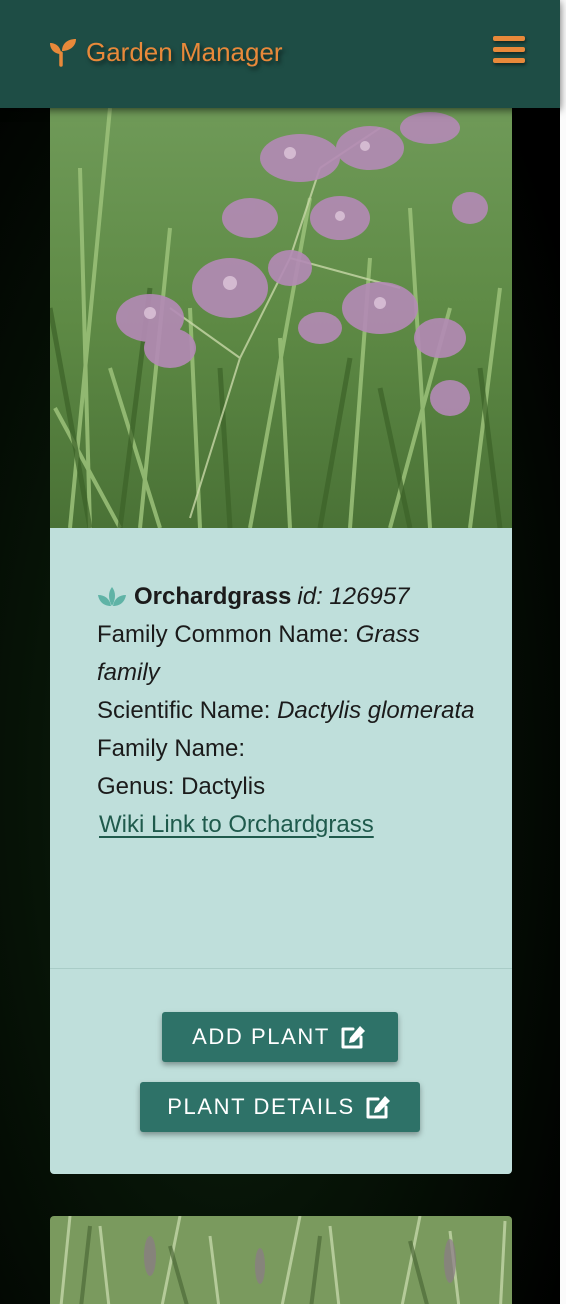 This screenshot has height=1304, width=566. Describe the element at coordinates (63, 53) in the screenshot. I see `seedling-icon` at that location.